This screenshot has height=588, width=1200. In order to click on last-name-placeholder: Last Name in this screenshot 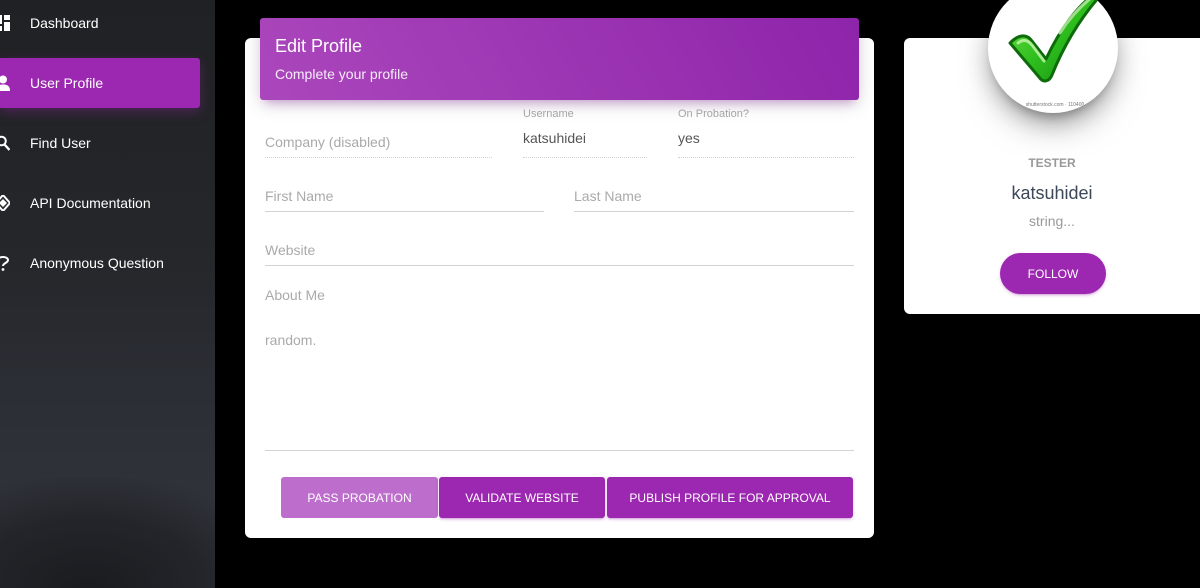, I will do `click(608, 196)`.